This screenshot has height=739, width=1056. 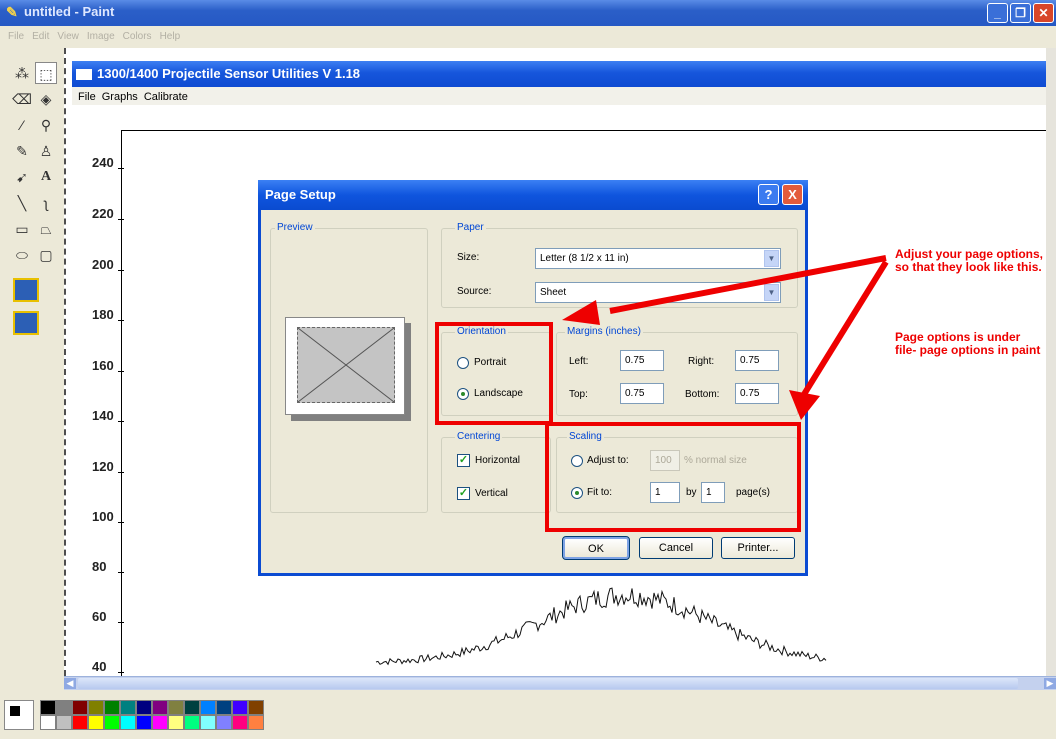 What do you see at coordinates (673, 477) in the screenshot?
I see `scaling-highlight` at bounding box center [673, 477].